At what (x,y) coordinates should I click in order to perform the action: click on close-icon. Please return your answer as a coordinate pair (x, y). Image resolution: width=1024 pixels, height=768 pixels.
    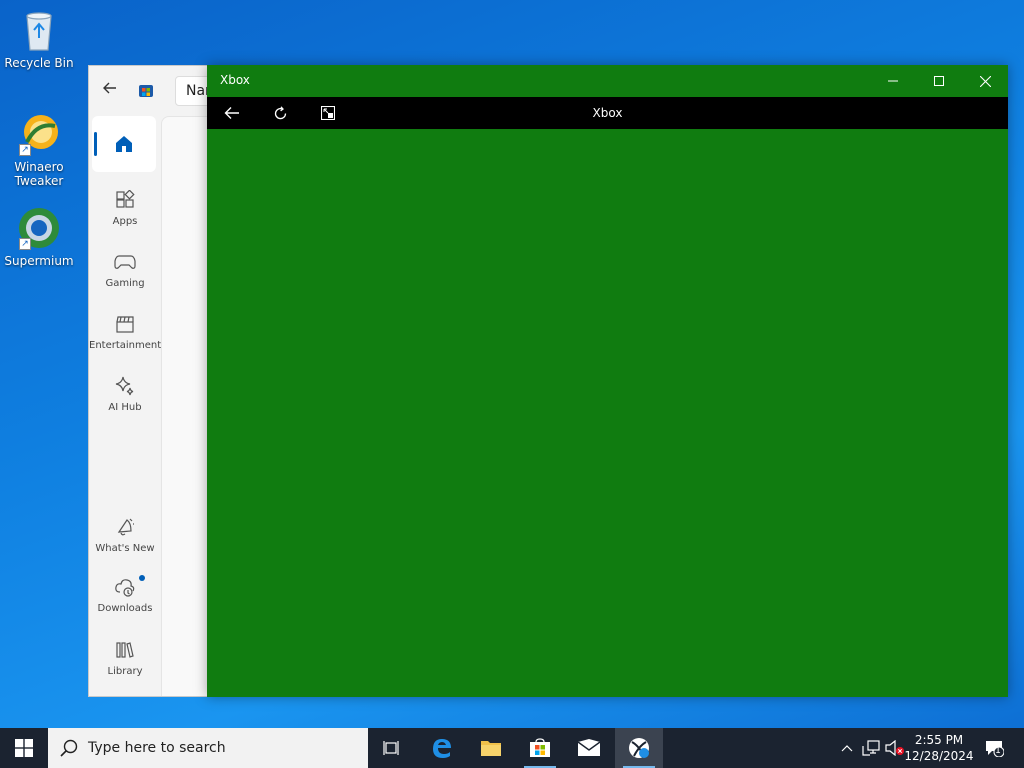
    Looking at the image, I should click on (985, 81).